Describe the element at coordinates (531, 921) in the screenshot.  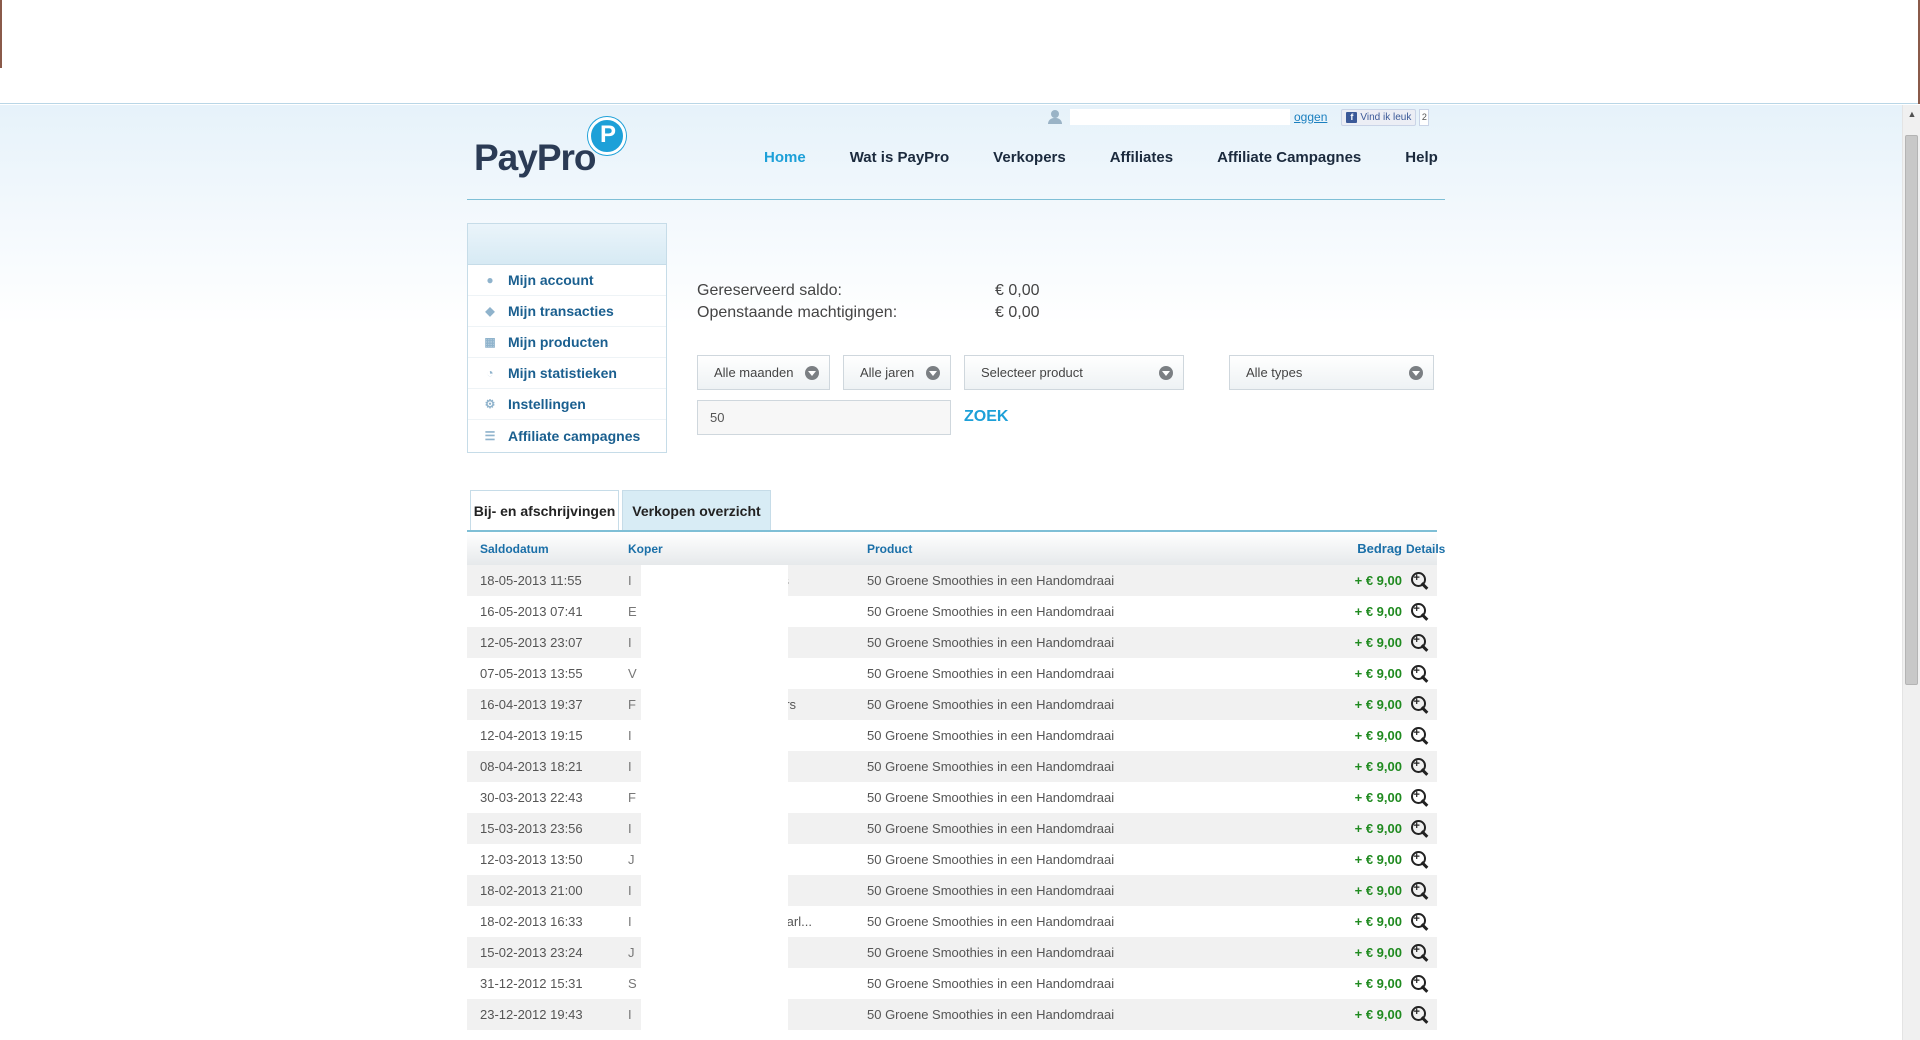
I see `row-date: 18-02-2013 16:33` at that location.